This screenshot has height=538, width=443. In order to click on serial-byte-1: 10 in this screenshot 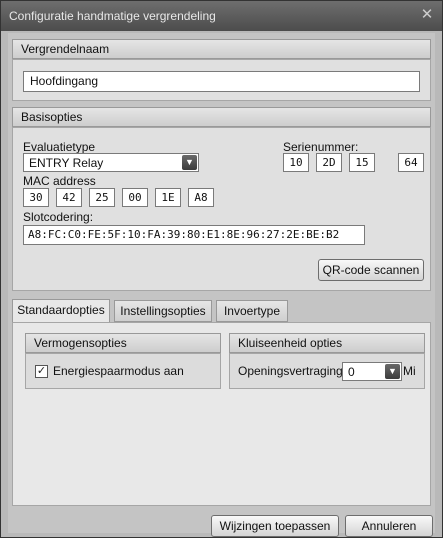, I will do `click(296, 162)`.